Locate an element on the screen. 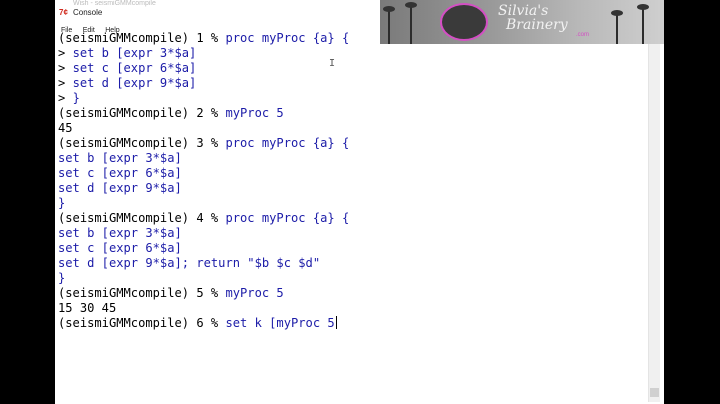  vertical-scrollbar is located at coordinates (654, 217).